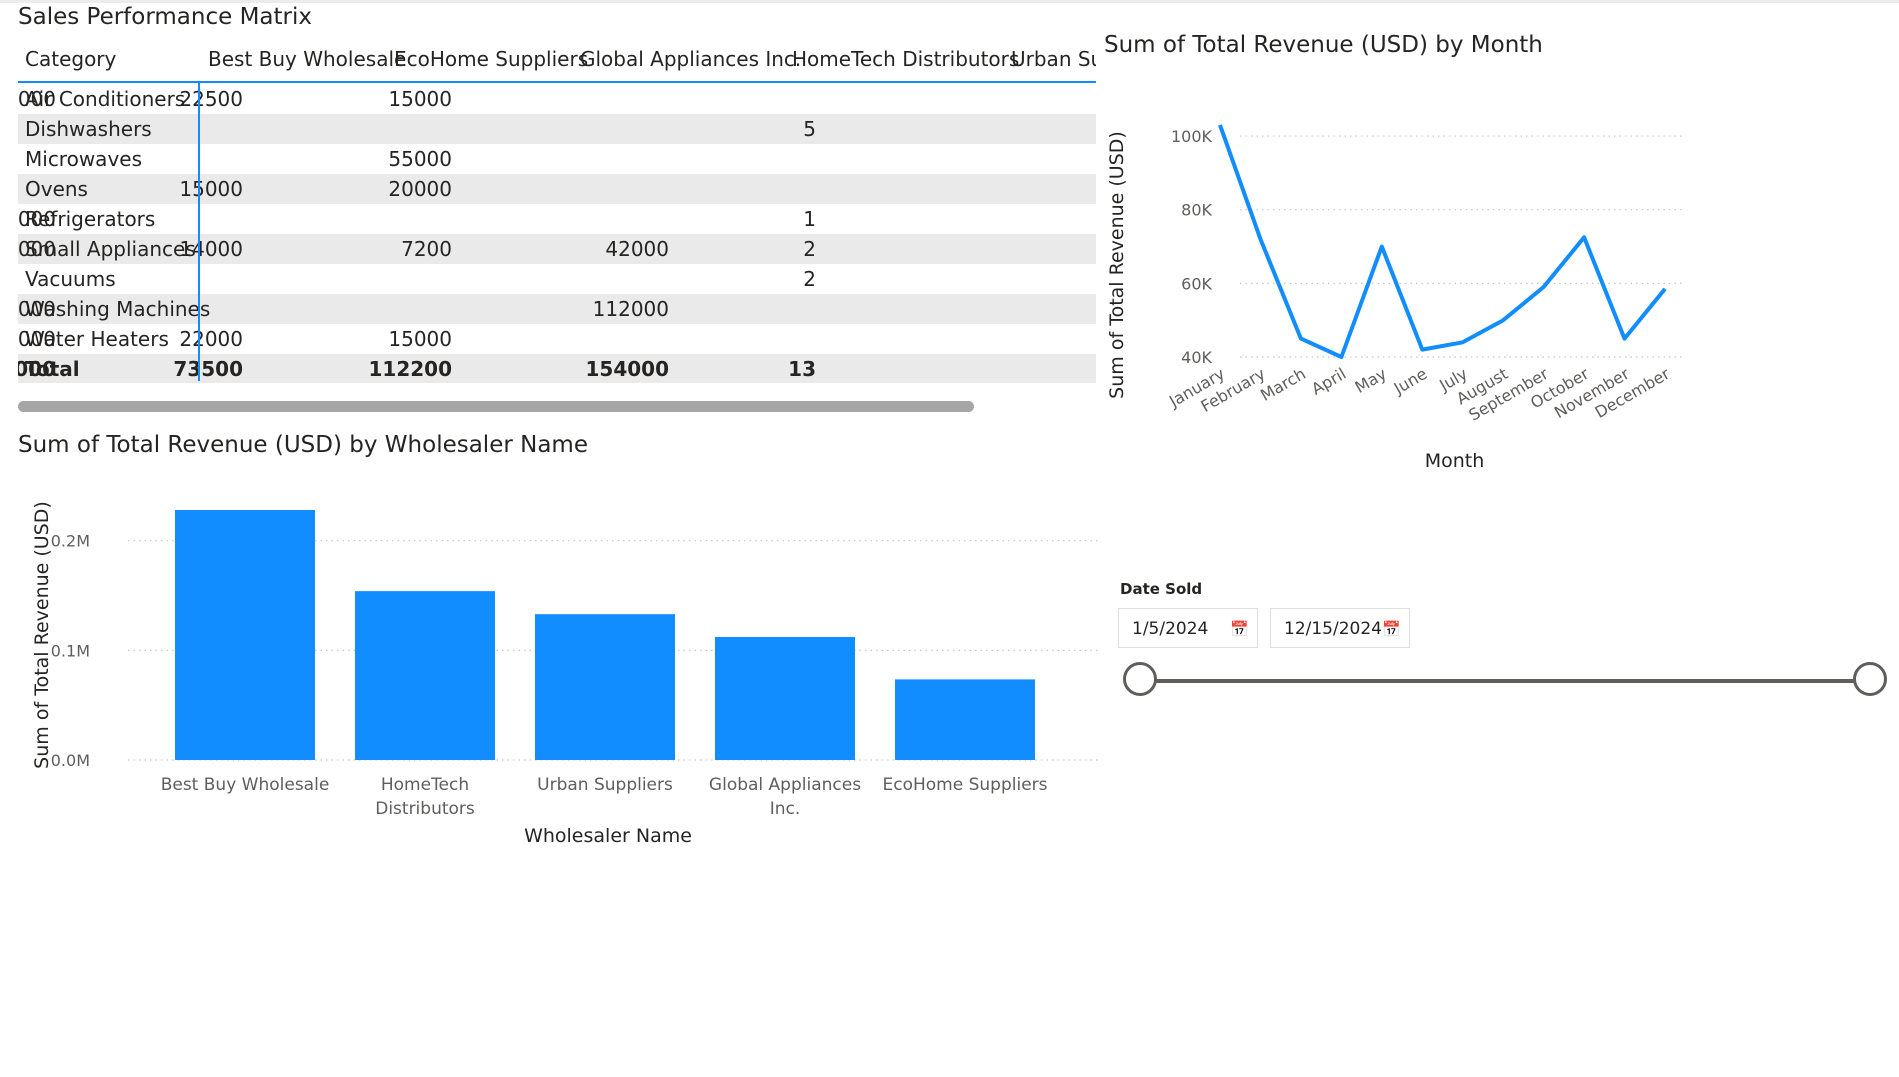 This screenshot has height=1077, width=1899. I want to click on bar-chart-x-tick-line: Global Appliances, so click(785, 785).